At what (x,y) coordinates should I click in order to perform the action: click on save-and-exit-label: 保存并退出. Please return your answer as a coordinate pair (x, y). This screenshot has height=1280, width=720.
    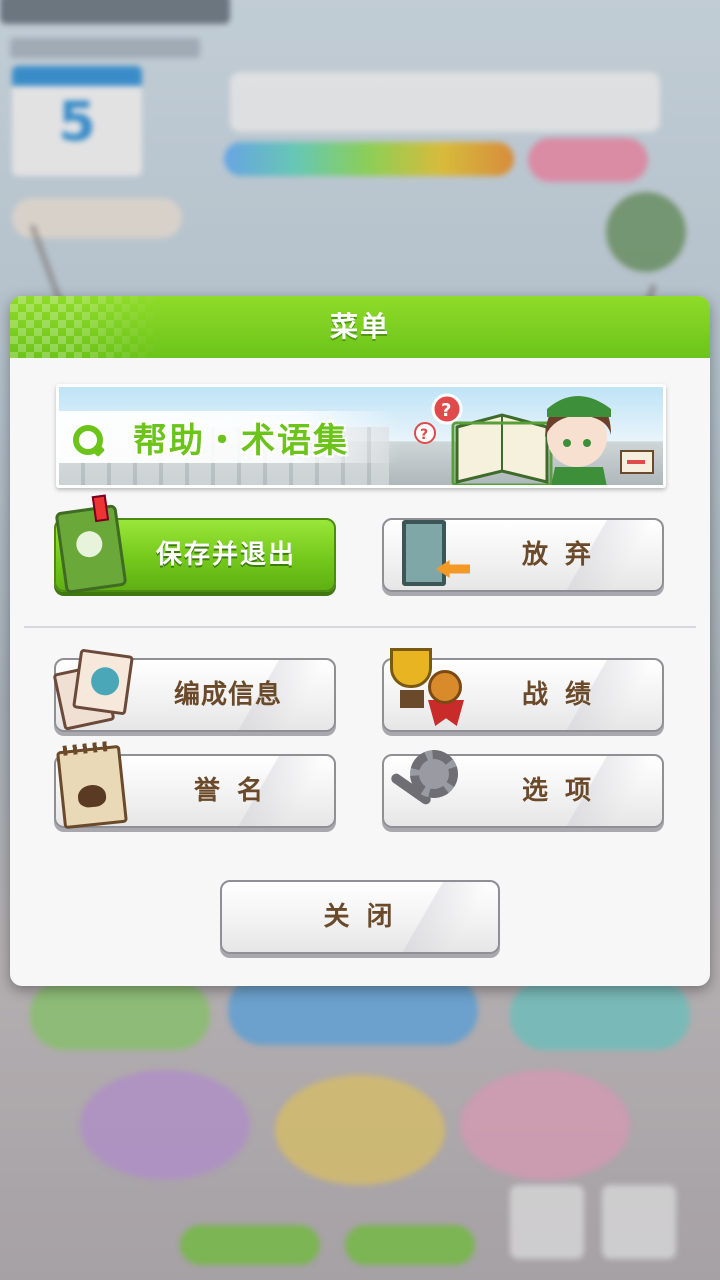
    Looking at the image, I should click on (226, 555).